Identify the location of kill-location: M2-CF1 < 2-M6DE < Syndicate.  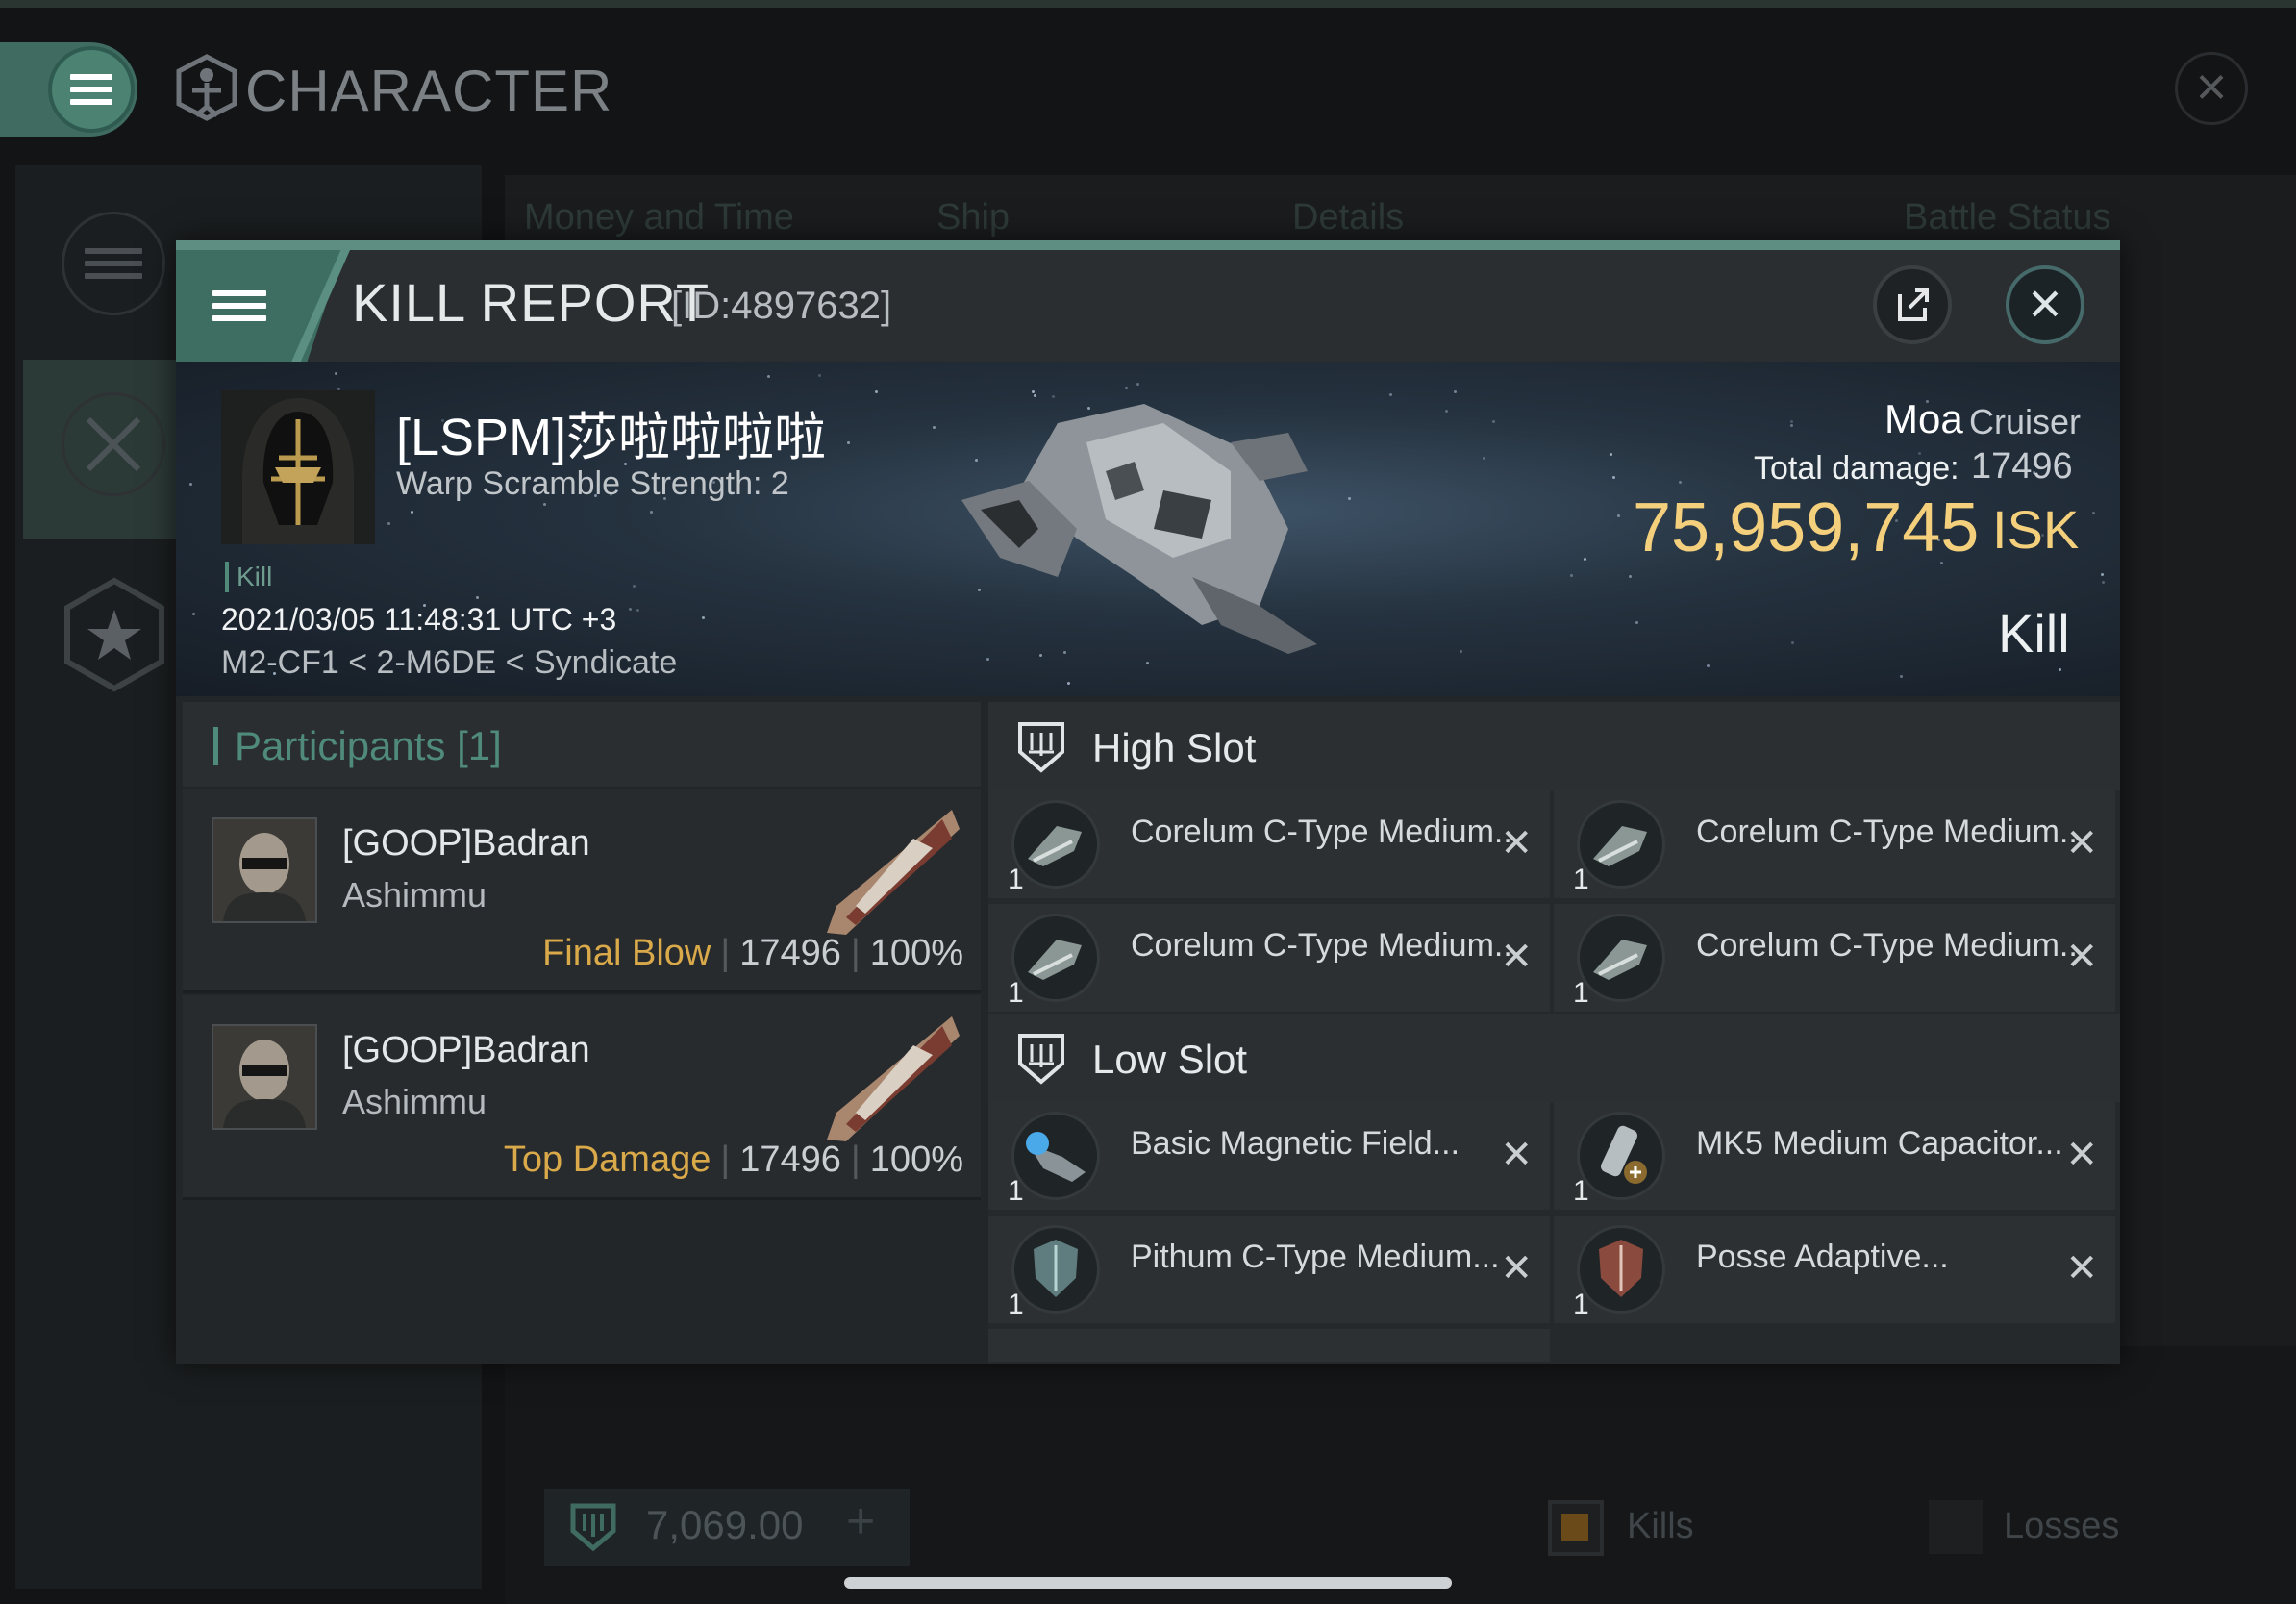
(449, 663).